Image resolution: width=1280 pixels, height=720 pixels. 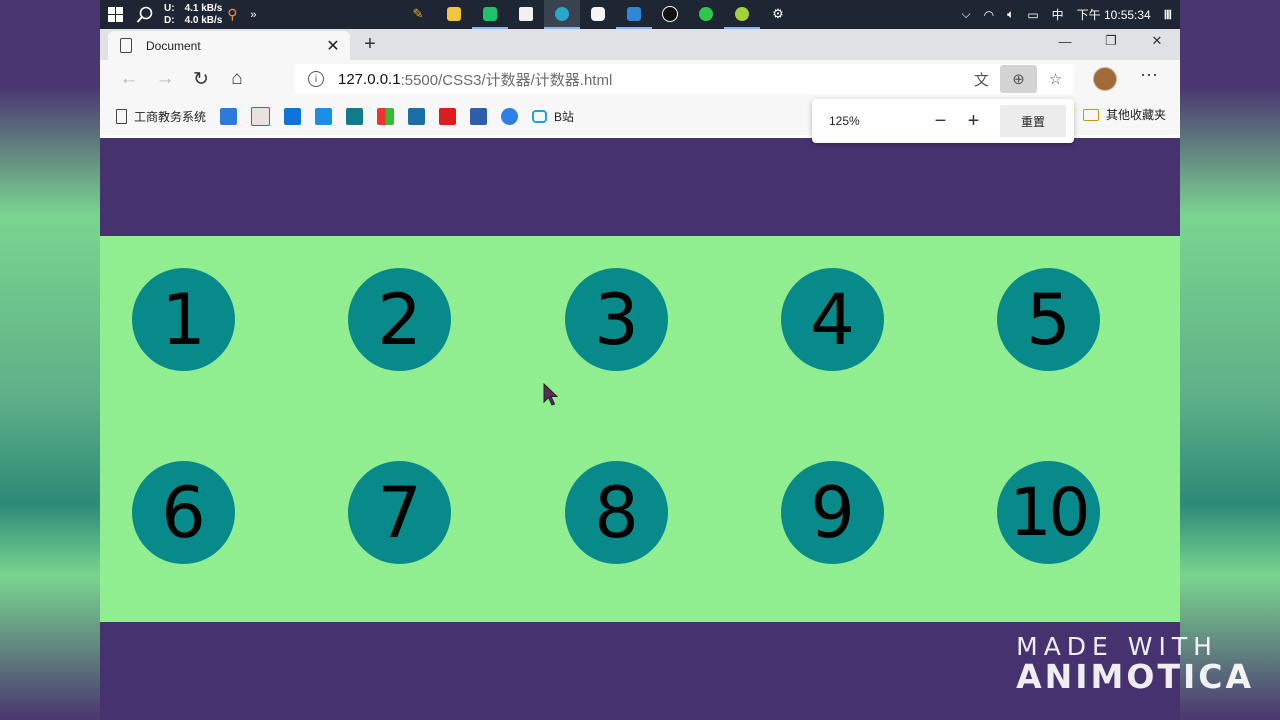 I want to click on favorite-label: B站, so click(x=564, y=117).